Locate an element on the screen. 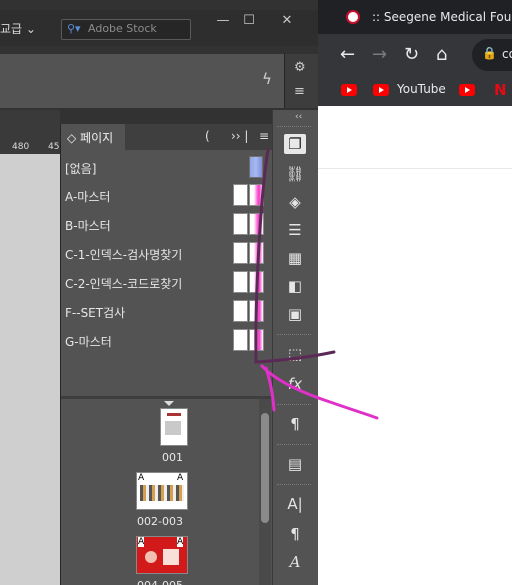 The width and height of the screenshot is (512, 585). tab-pages: ◇ 페이지 is located at coordinates (93, 137).